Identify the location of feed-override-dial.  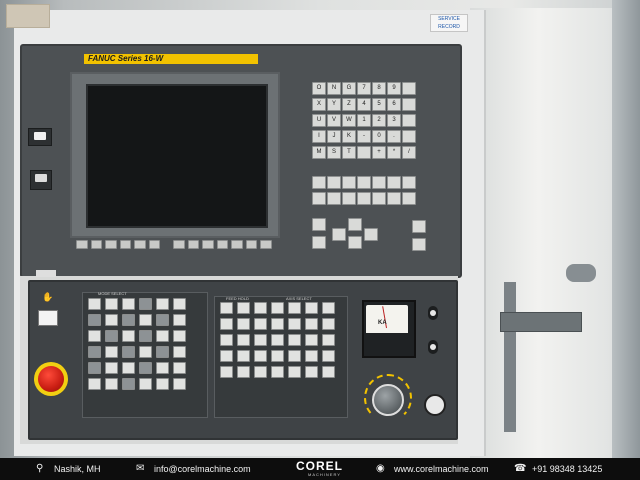
(388, 400).